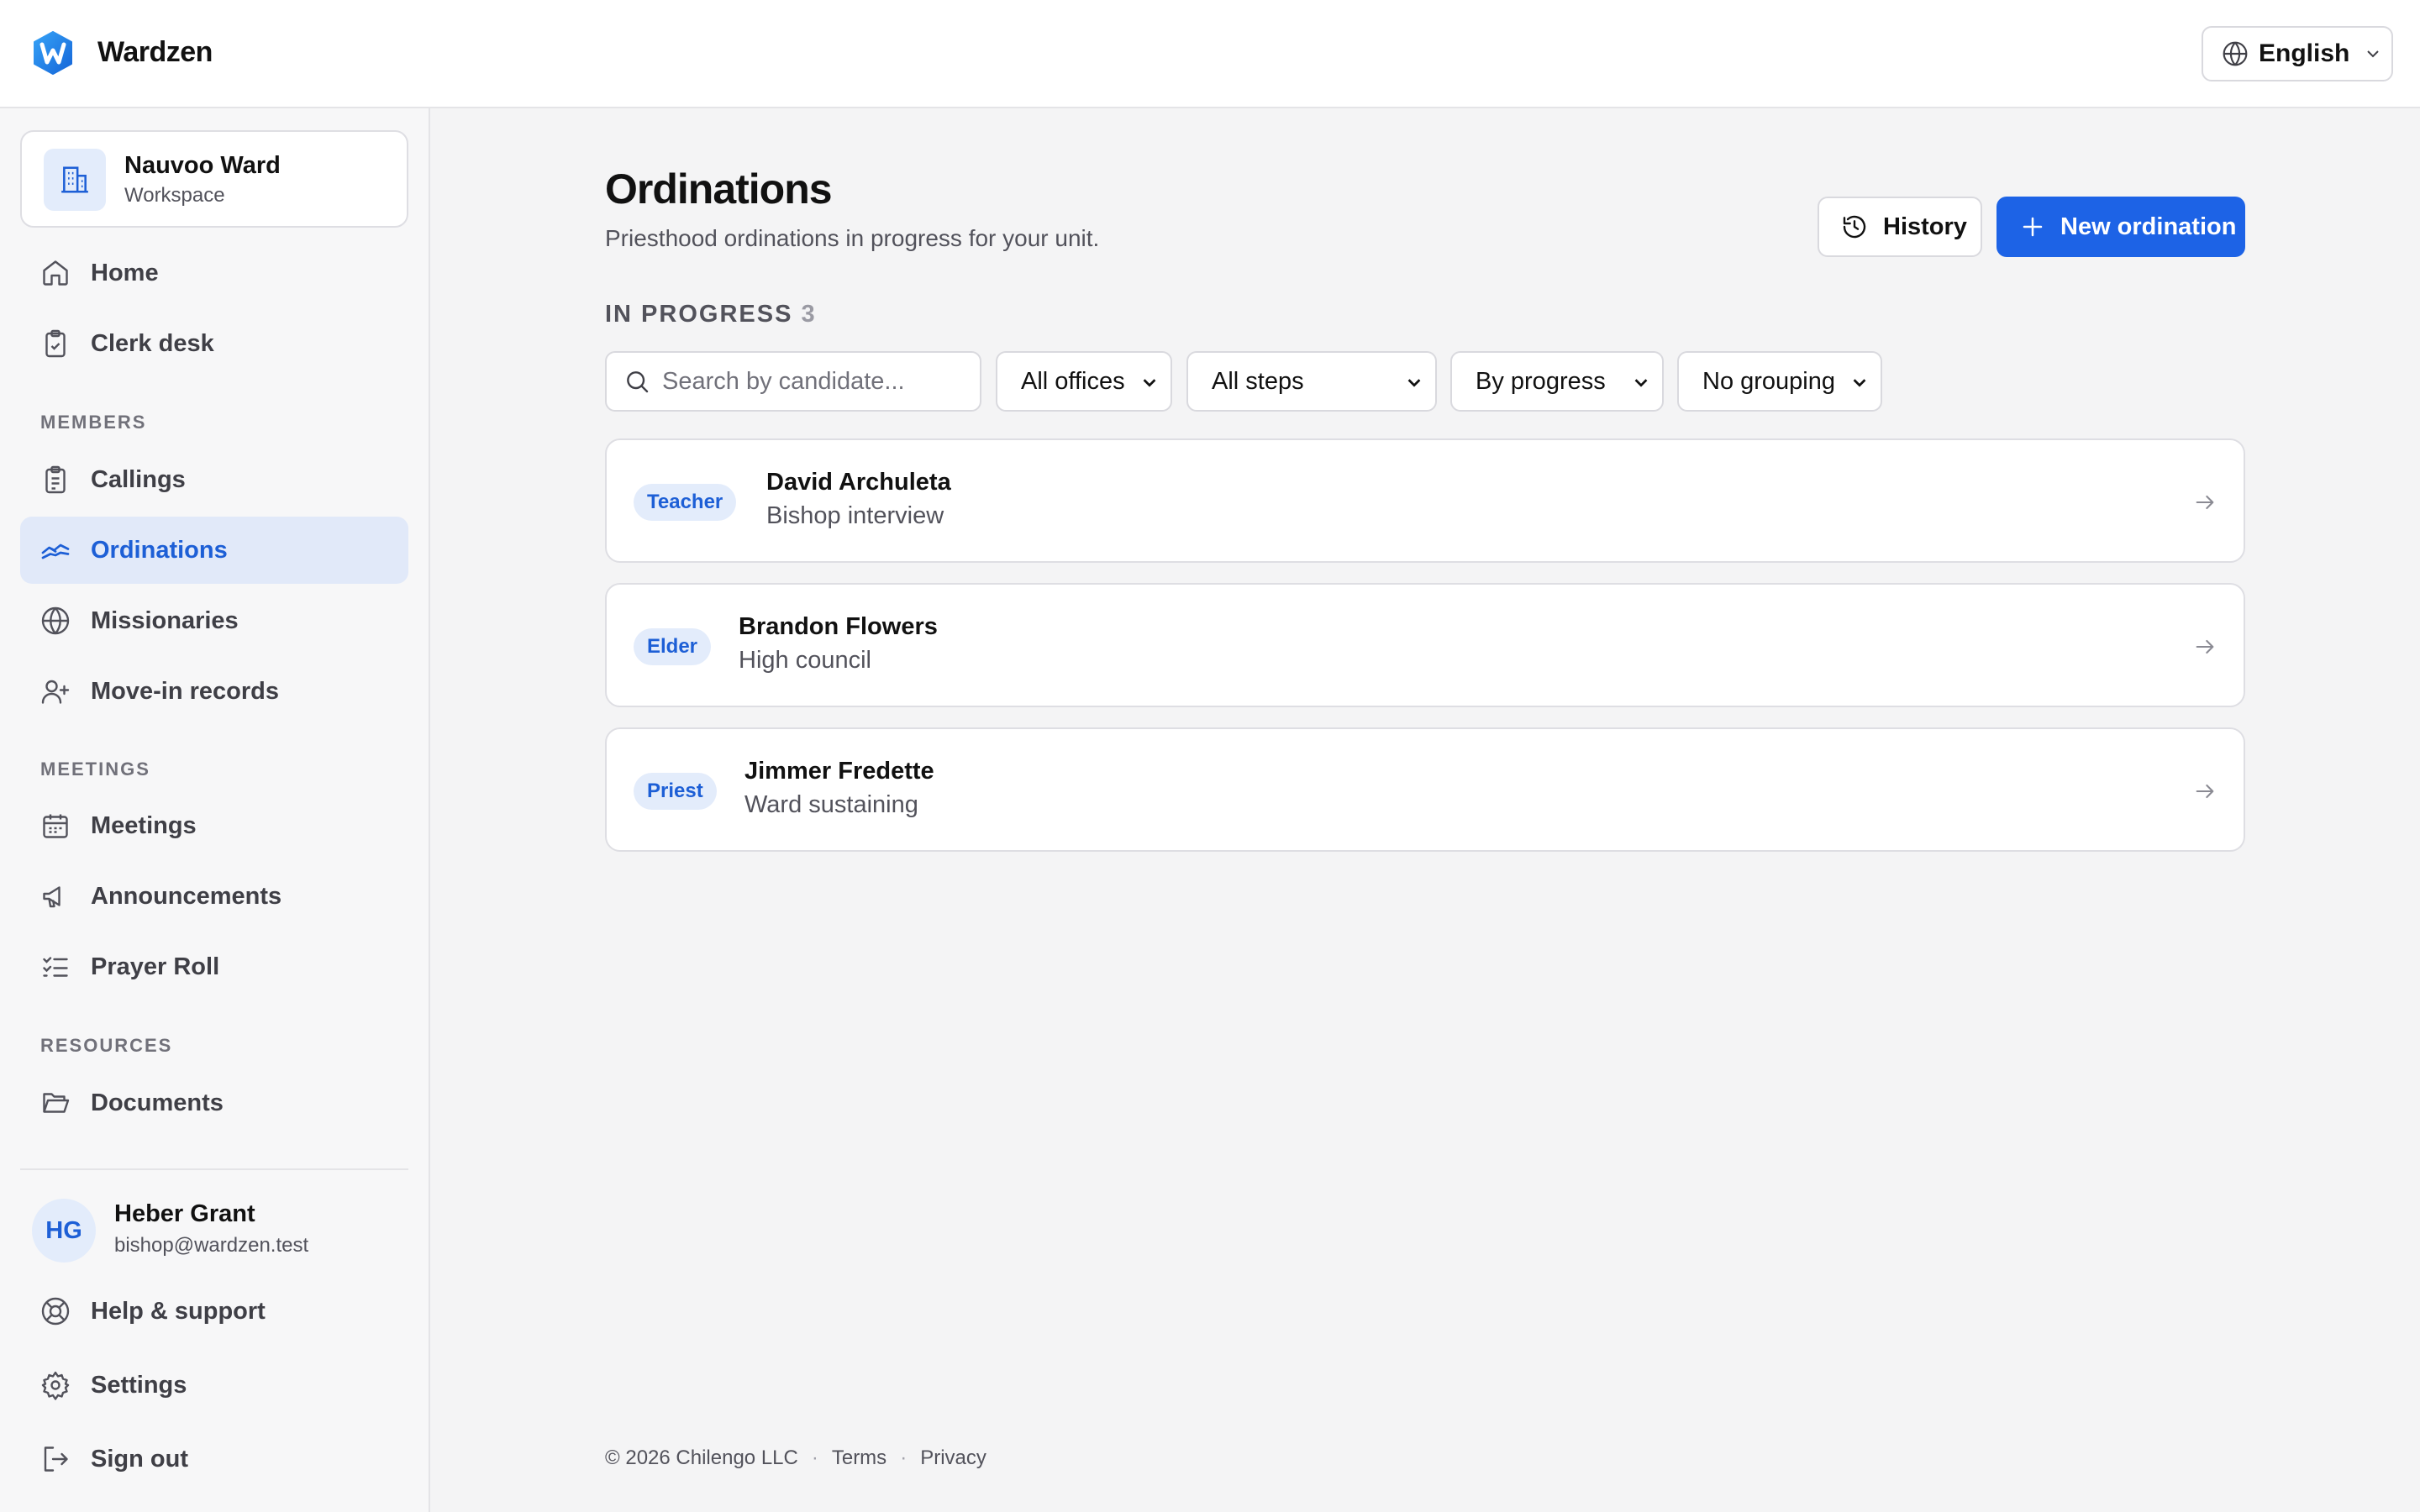  What do you see at coordinates (144, 825) in the screenshot?
I see `sidebar-item-label: Meetings` at bounding box center [144, 825].